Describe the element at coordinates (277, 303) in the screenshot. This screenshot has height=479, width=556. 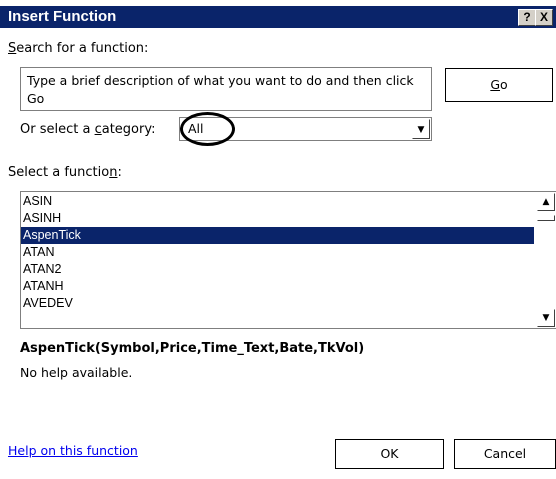
I see `list-item: AVEDEV` at that location.